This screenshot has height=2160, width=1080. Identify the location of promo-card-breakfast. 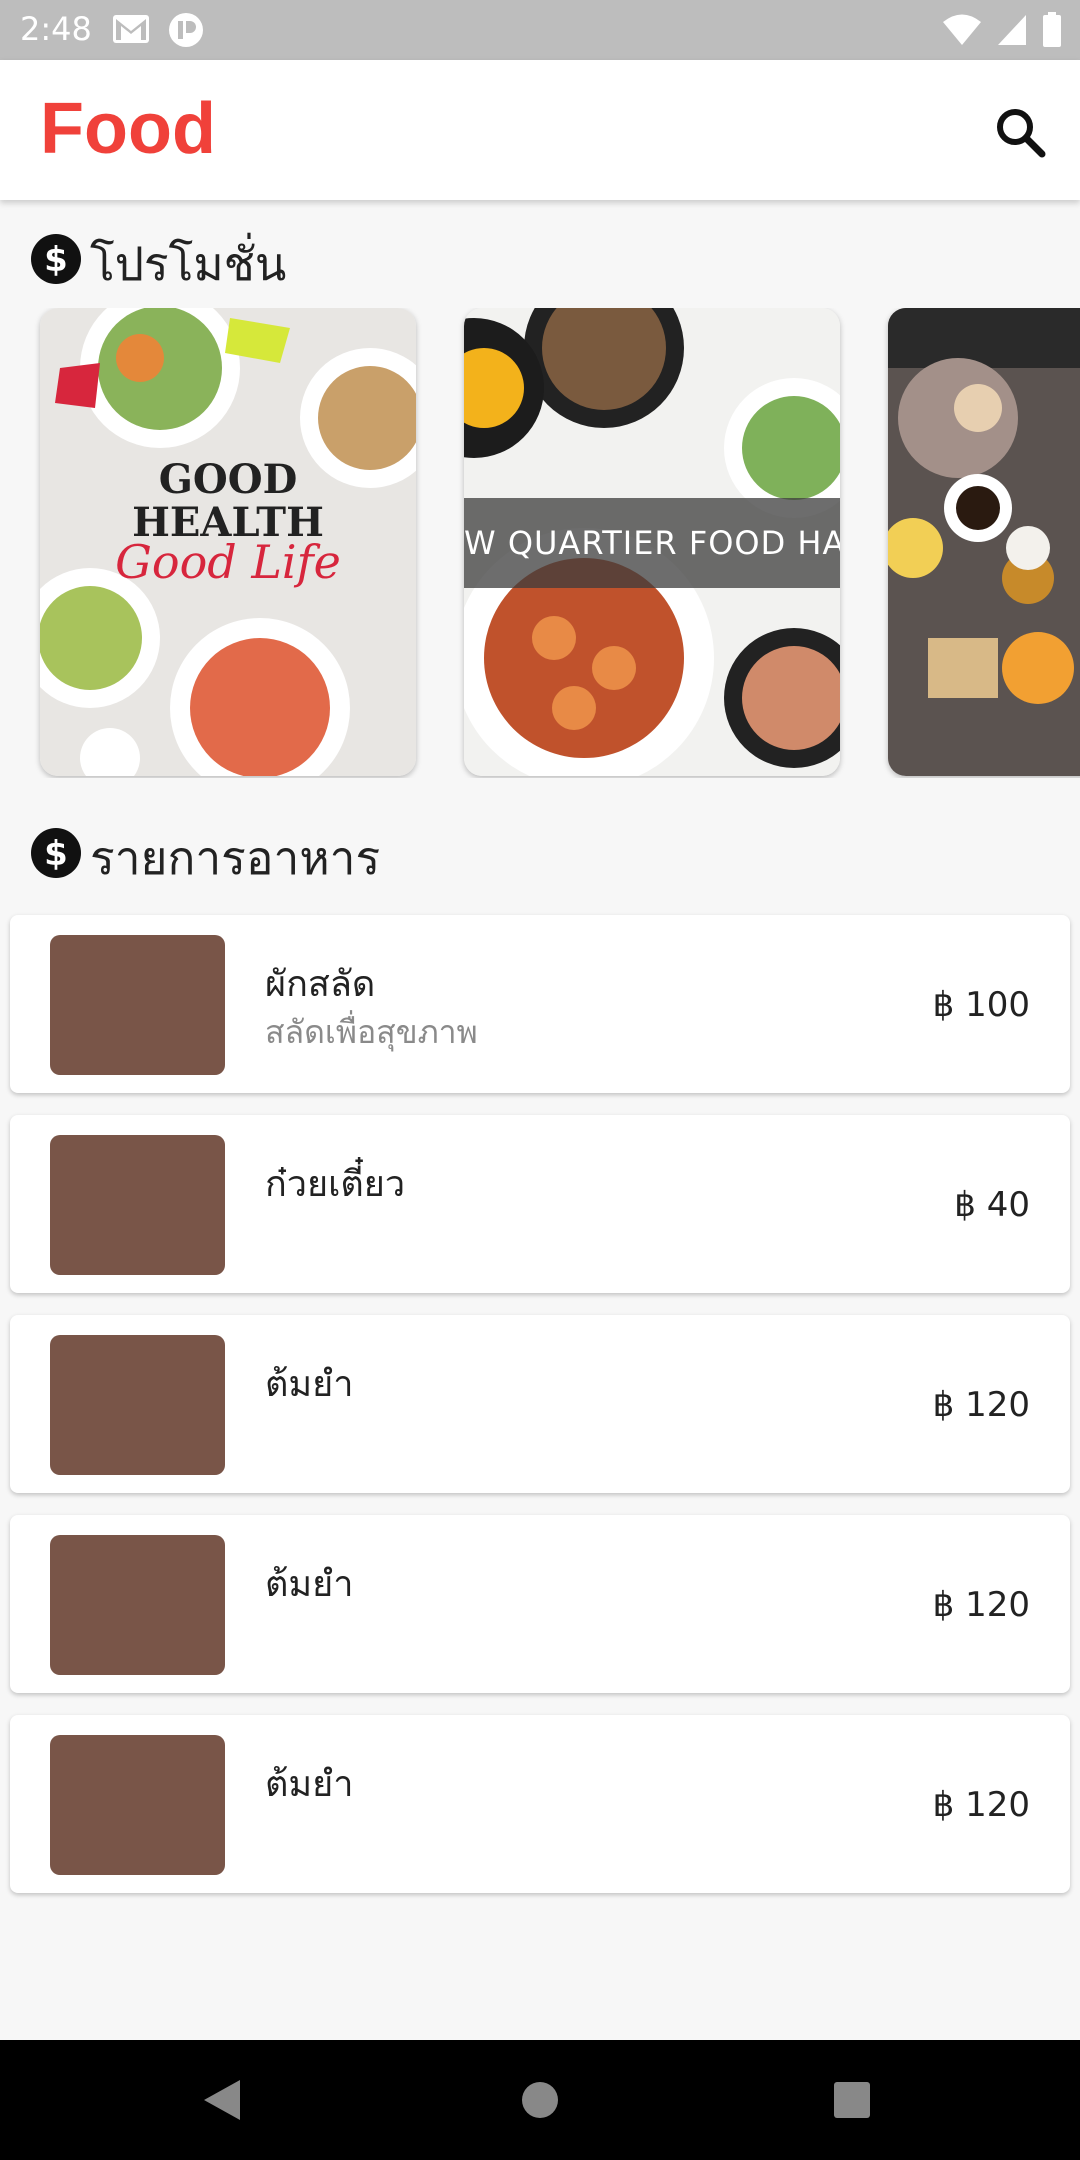
(984, 542).